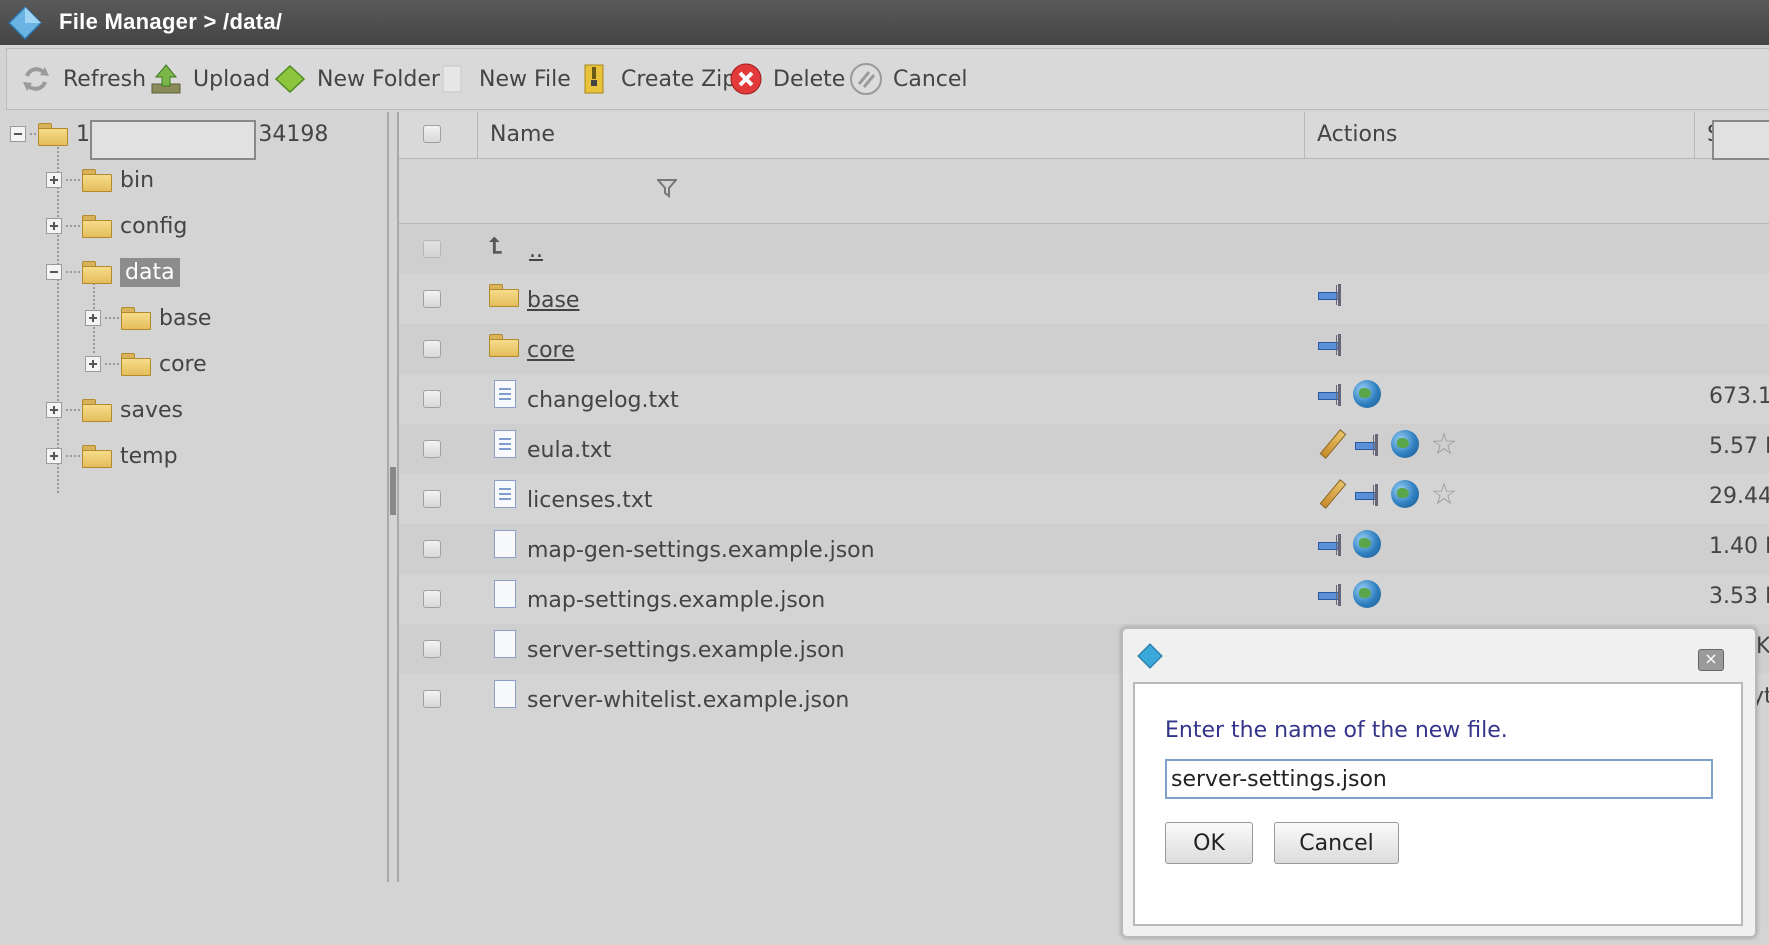 The height and width of the screenshot is (945, 1769). I want to click on tree-item-saves: saves, so click(114, 410).